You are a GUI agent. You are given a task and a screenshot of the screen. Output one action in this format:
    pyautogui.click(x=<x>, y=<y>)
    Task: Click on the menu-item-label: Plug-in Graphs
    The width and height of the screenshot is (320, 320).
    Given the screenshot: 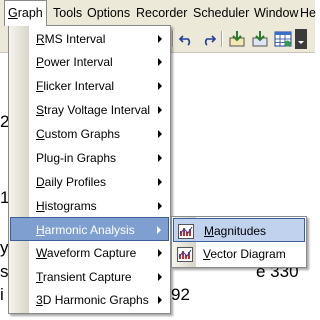 What is the action you would take?
    pyautogui.click(x=76, y=158)
    